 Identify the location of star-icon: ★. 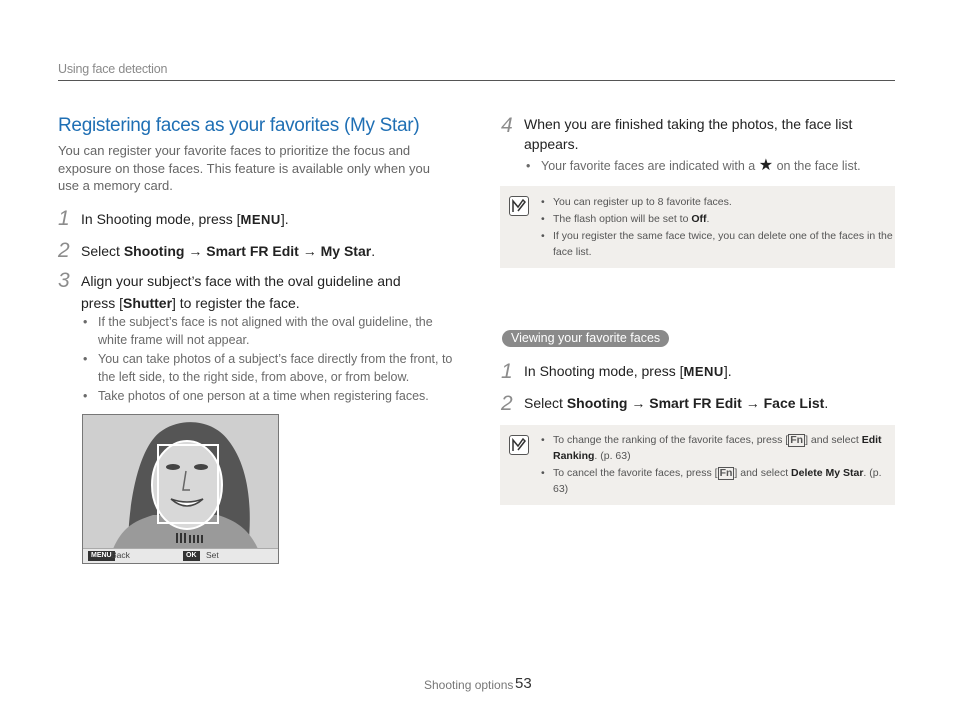
(766, 165).